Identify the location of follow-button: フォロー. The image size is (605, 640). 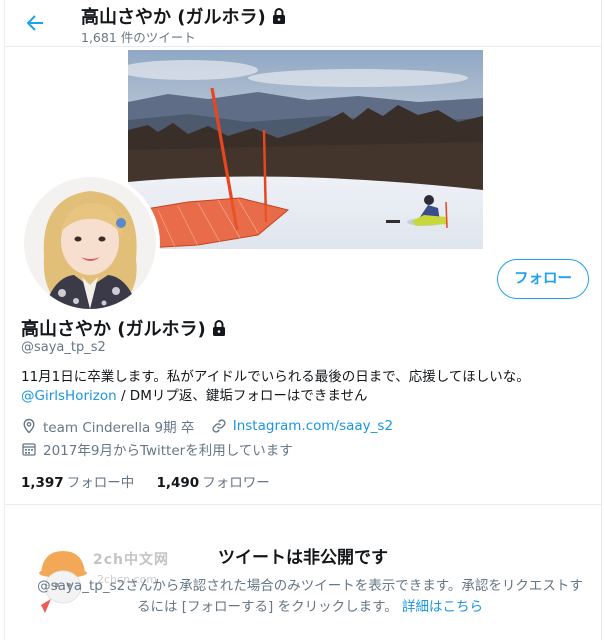
(543, 279).